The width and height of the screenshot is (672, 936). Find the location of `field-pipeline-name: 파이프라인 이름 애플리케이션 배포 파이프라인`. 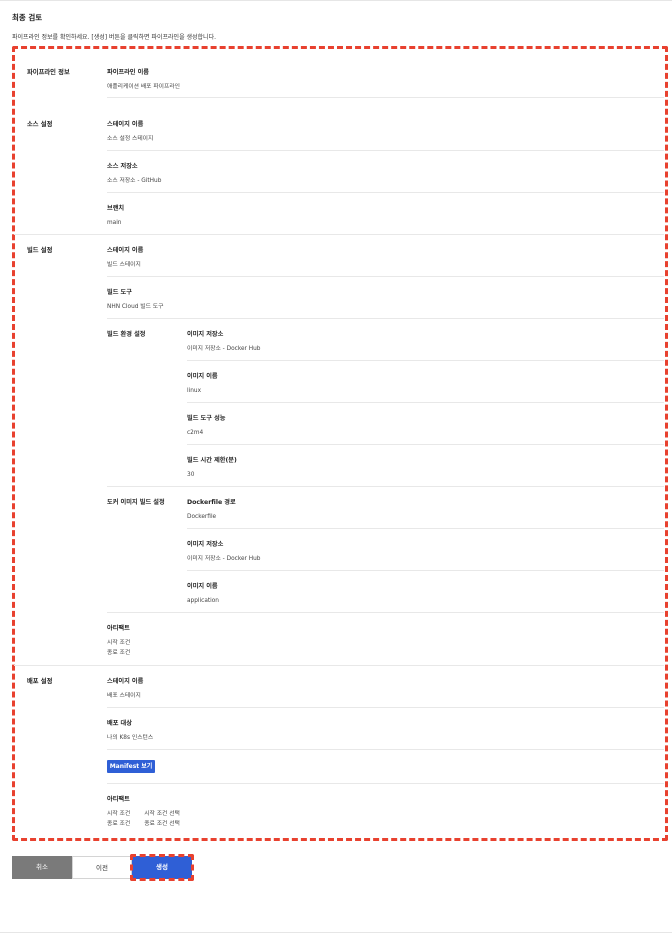

field-pipeline-name: 파이프라인 이름 애플리케이션 배포 파이프라인 is located at coordinates (143, 79).